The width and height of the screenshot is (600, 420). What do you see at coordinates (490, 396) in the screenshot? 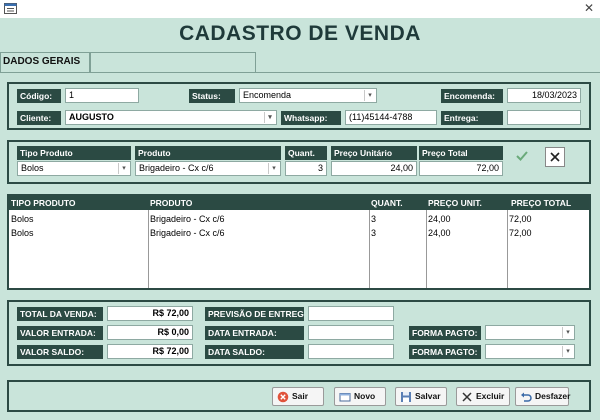
I see `excluir-label: Excluir` at bounding box center [490, 396].